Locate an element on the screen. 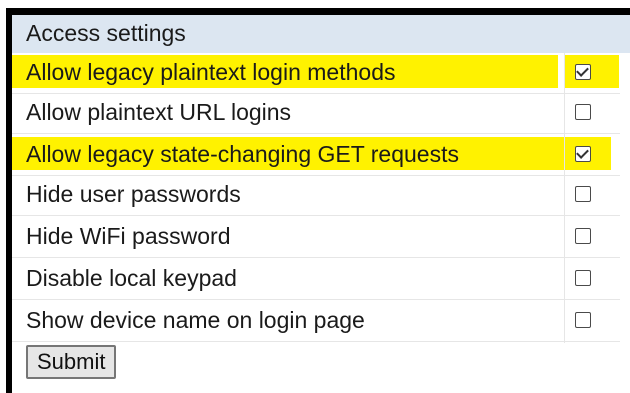 The height and width of the screenshot is (393, 630). setting-label: Hide user passwords is located at coordinates (133, 194).